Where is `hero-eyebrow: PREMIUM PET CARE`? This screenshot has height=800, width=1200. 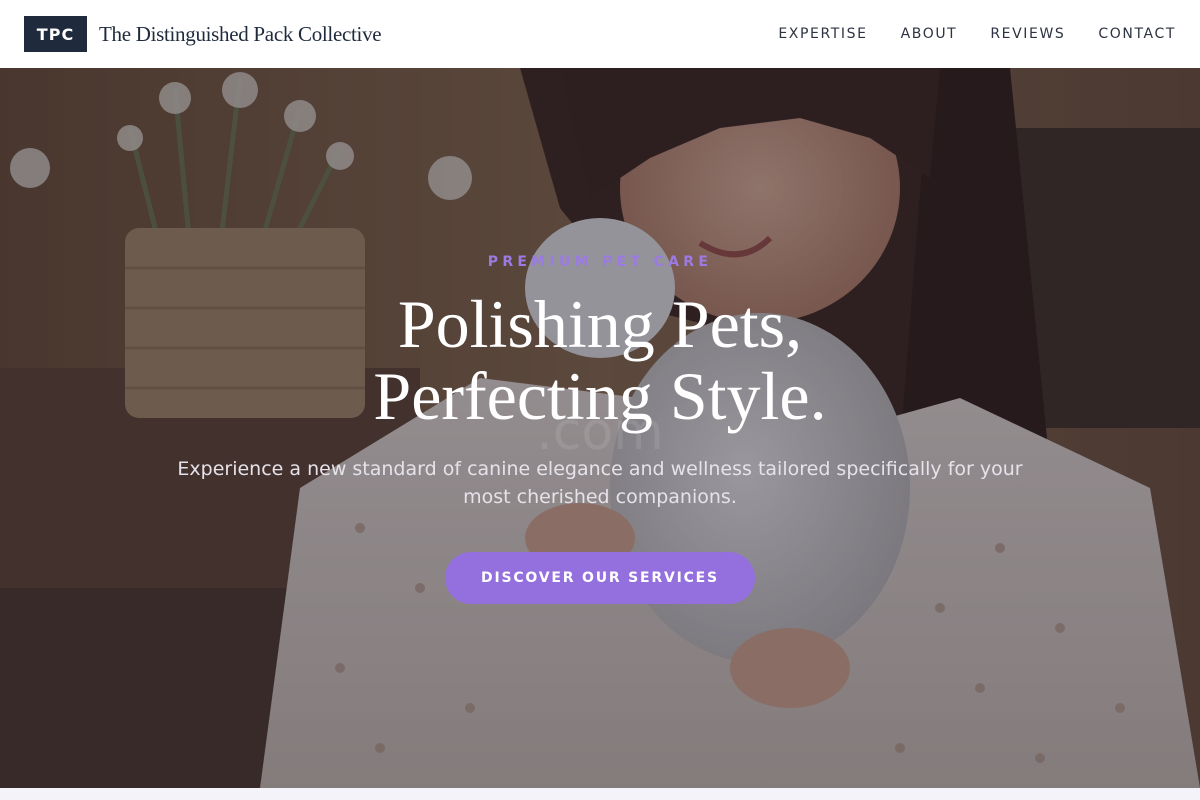 hero-eyebrow: PREMIUM PET CARE is located at coordinates (600, 262).